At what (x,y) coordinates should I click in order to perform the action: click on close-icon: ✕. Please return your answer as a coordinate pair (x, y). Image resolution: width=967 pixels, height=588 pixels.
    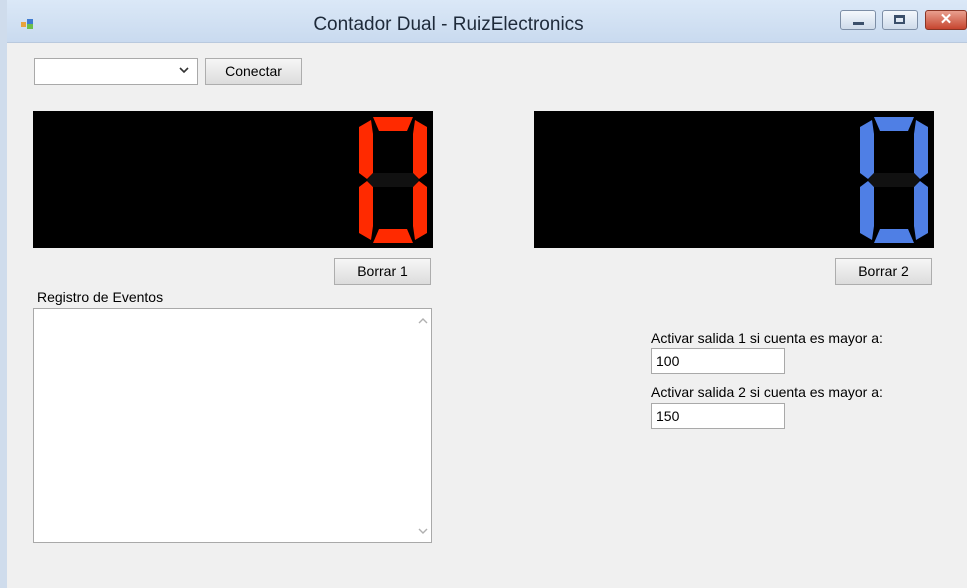
    Looking at the image, I should click on (946, 19).